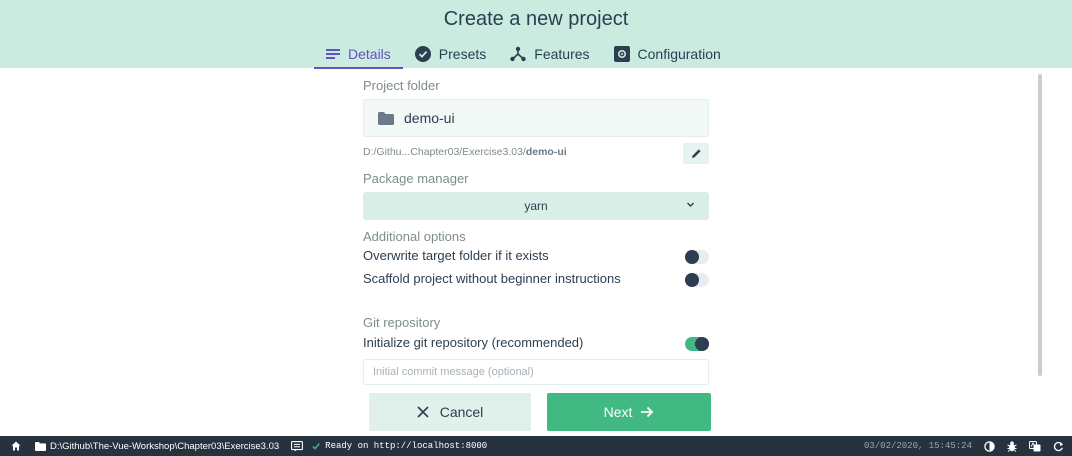 The height and width of the screenshot is (456, 1072). Describe the element at coordinates (536, 372) in the screenshot. I see `commit-message-input` at that location.